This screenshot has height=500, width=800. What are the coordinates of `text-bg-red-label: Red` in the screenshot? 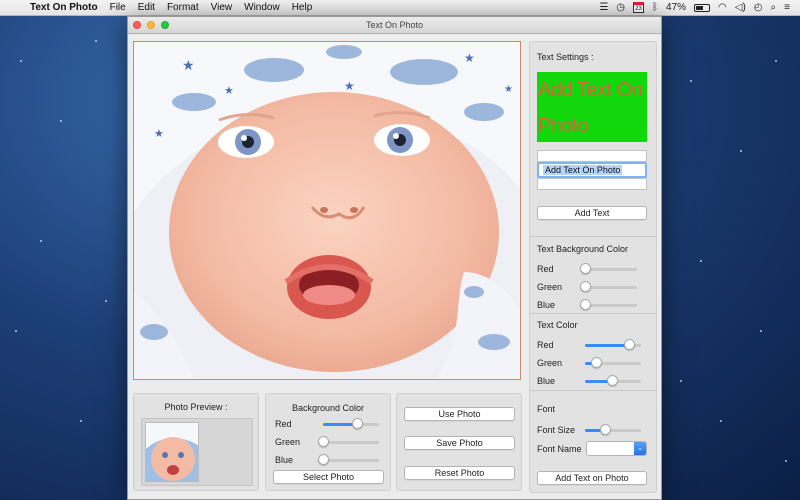 It's located at (545, 269).